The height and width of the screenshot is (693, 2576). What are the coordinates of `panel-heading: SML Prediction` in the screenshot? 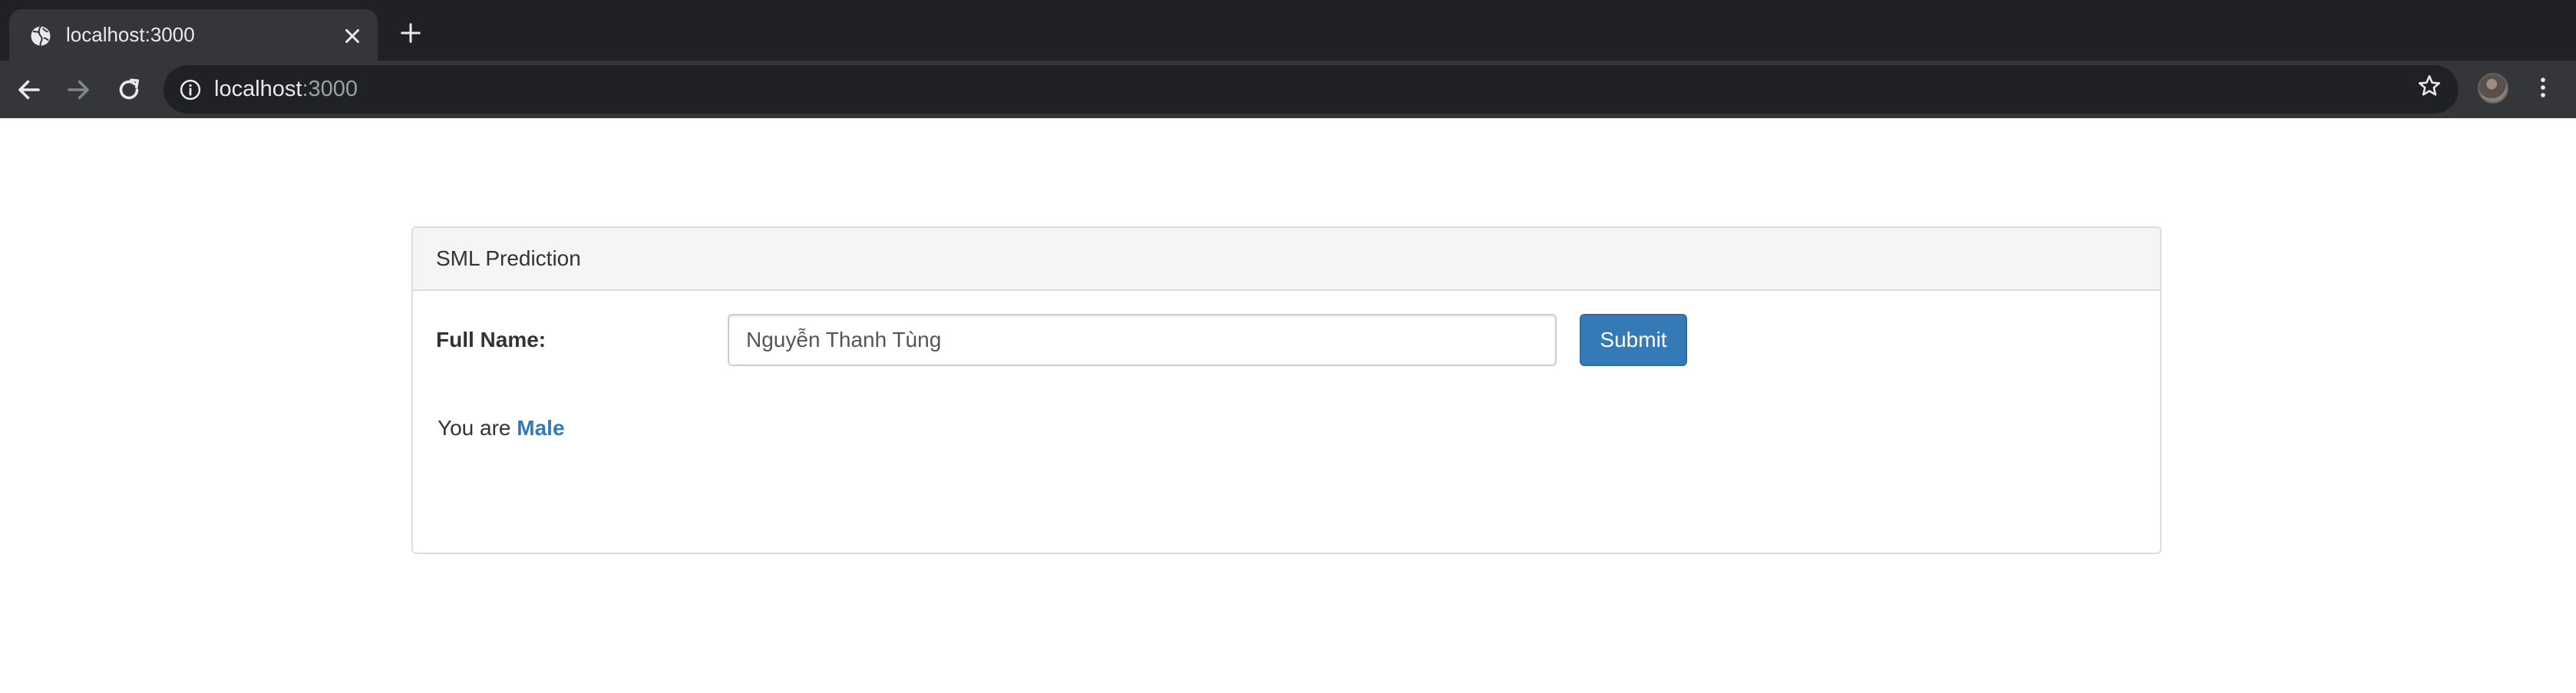 It's located at (1286, 259).